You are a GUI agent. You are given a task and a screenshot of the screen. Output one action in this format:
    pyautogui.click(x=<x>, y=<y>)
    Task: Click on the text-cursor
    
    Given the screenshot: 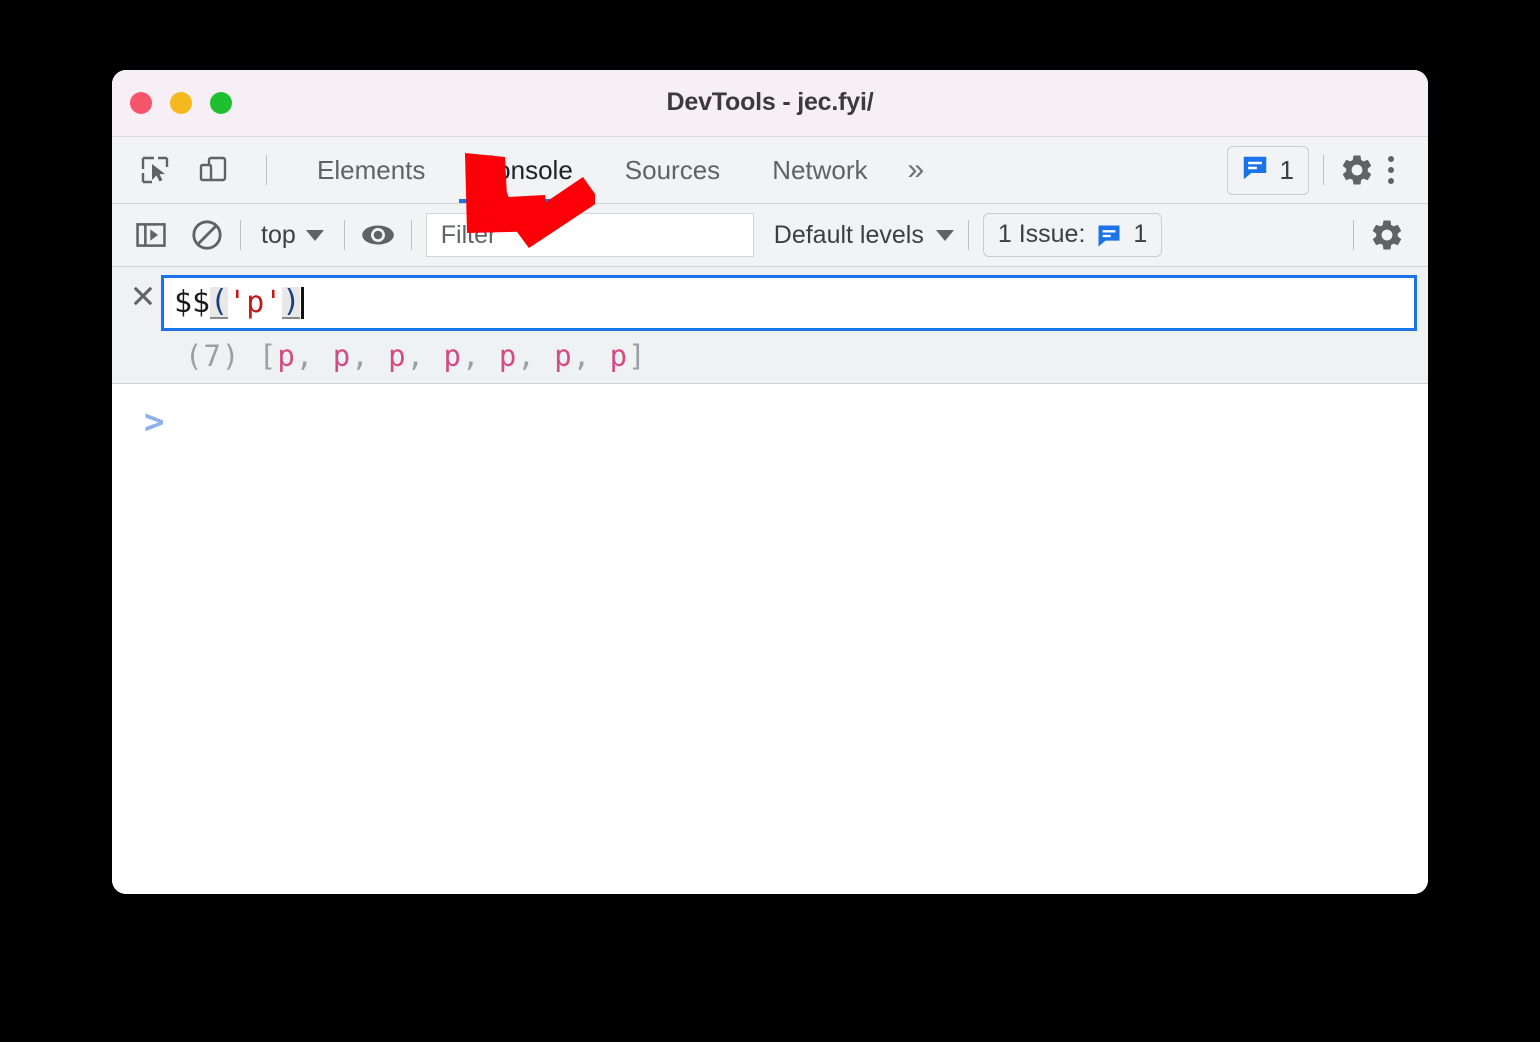 What is the action you would take?
    pyautogui.click(x=303, y=303)
    